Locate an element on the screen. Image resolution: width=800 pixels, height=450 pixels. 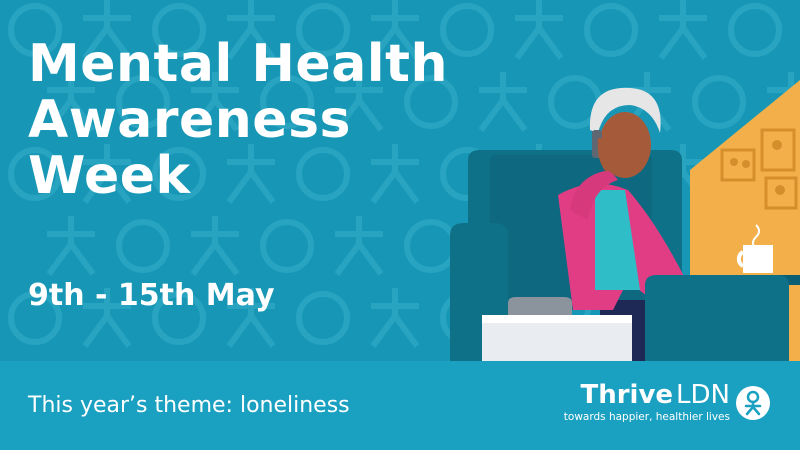
brand-name: Thrive LDN is located at coordinates (645, 395).